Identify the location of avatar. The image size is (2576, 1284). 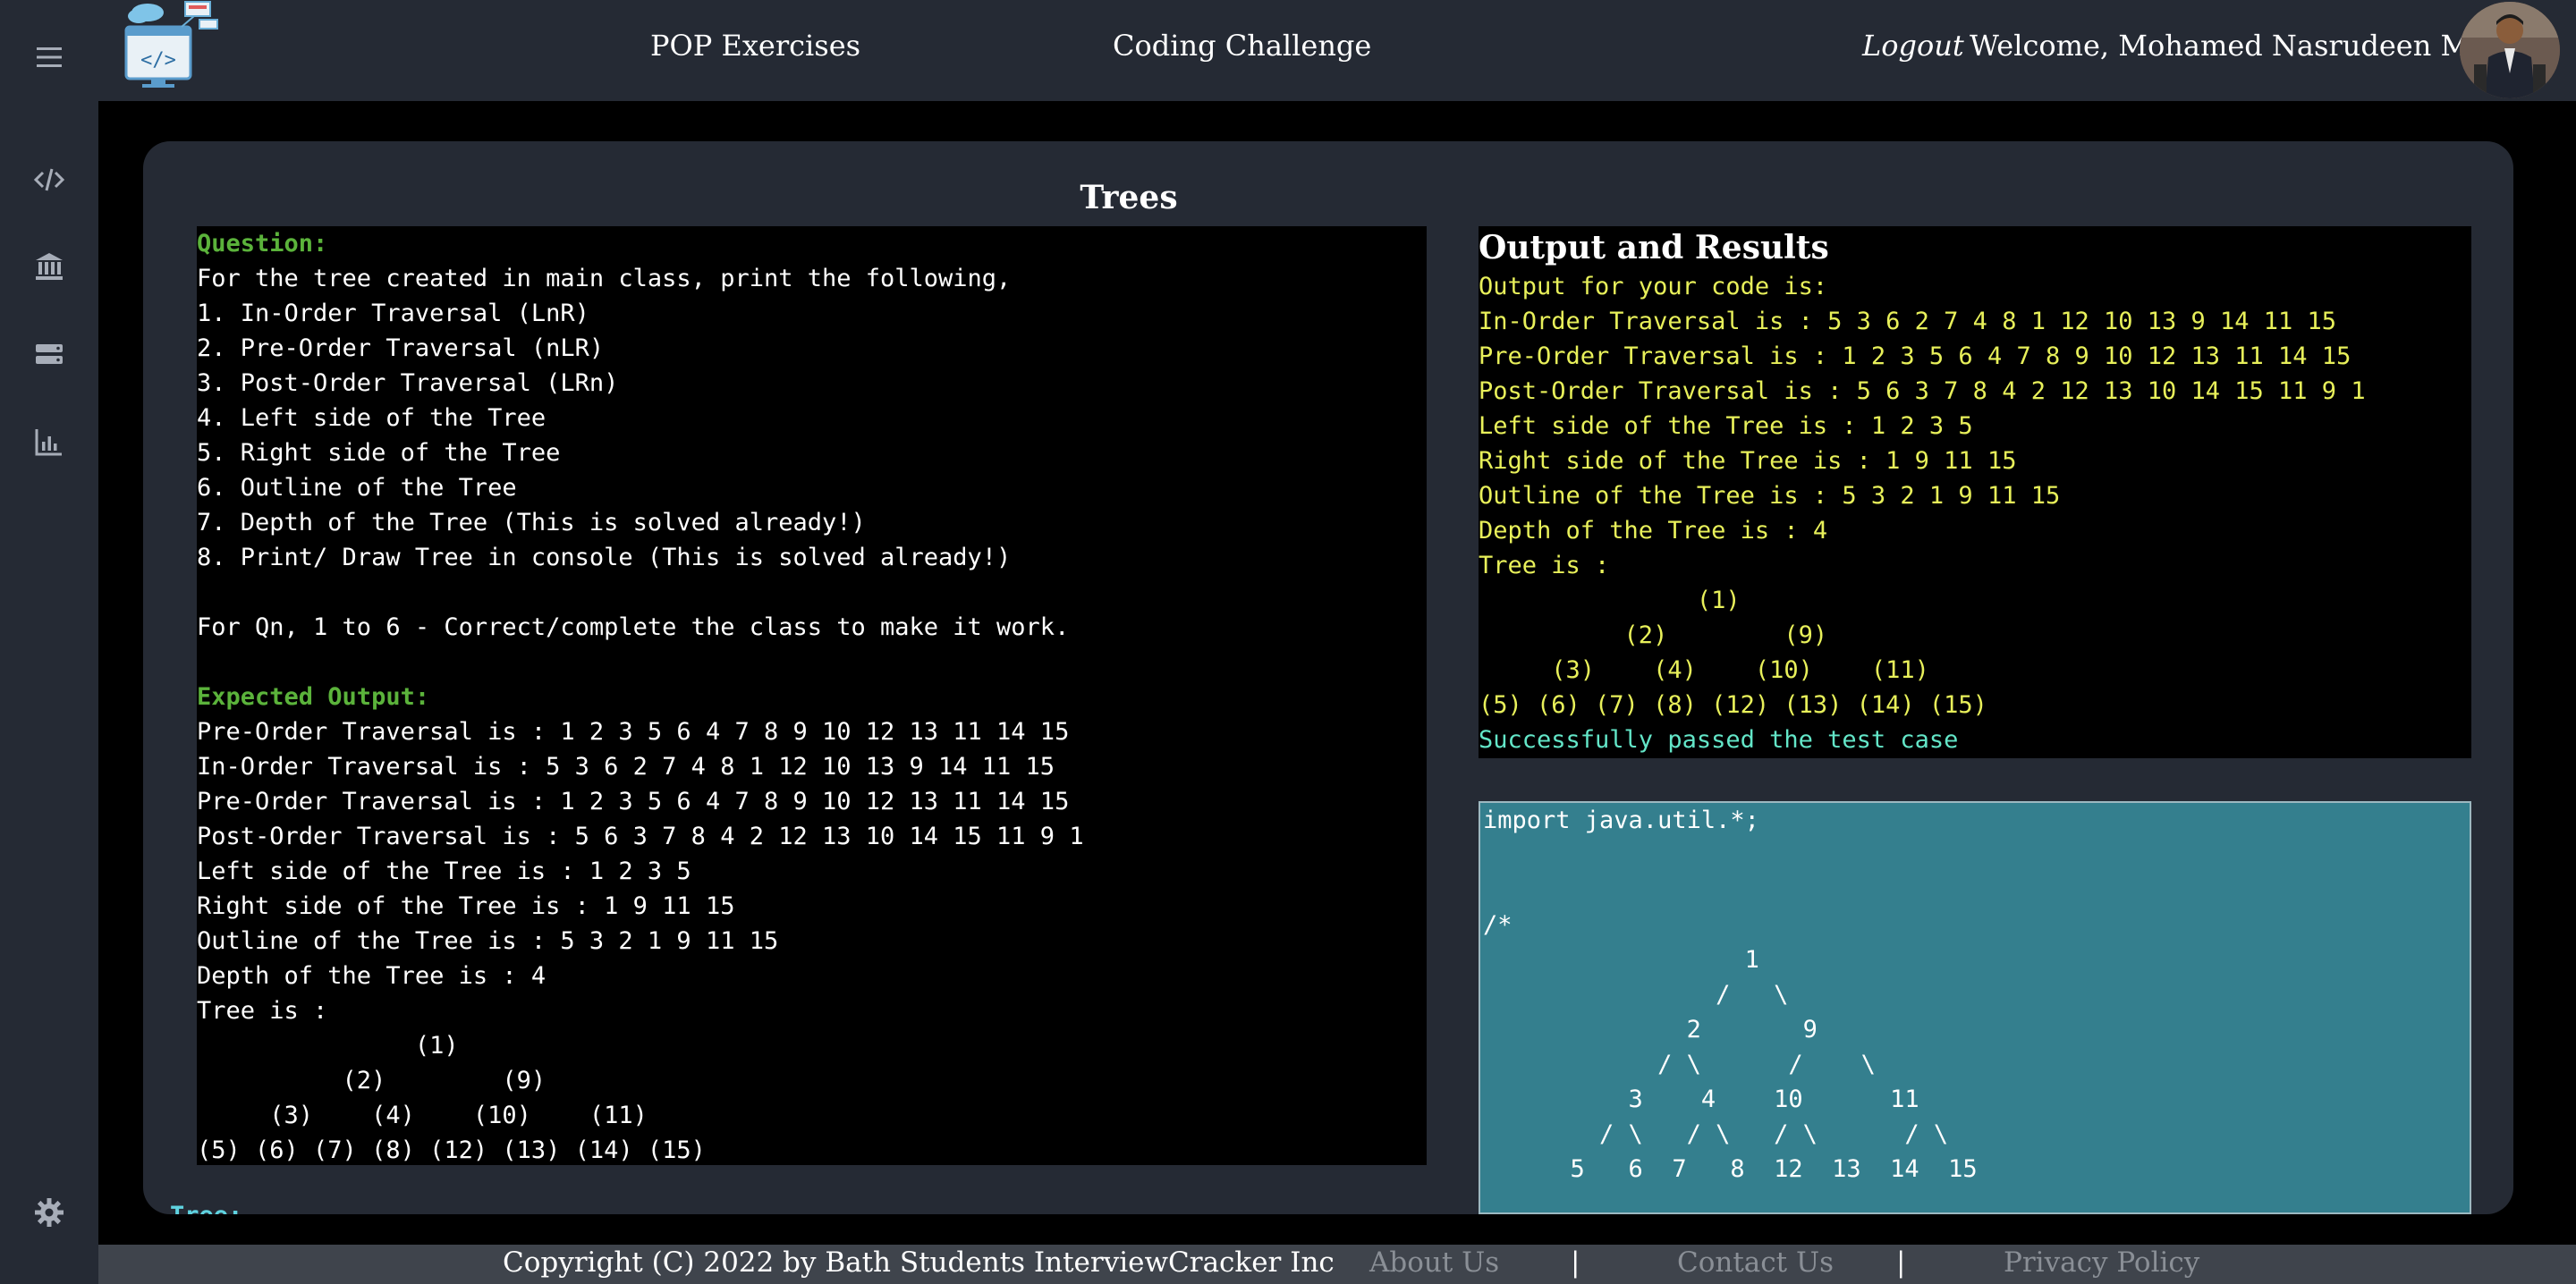
(2510, 50).